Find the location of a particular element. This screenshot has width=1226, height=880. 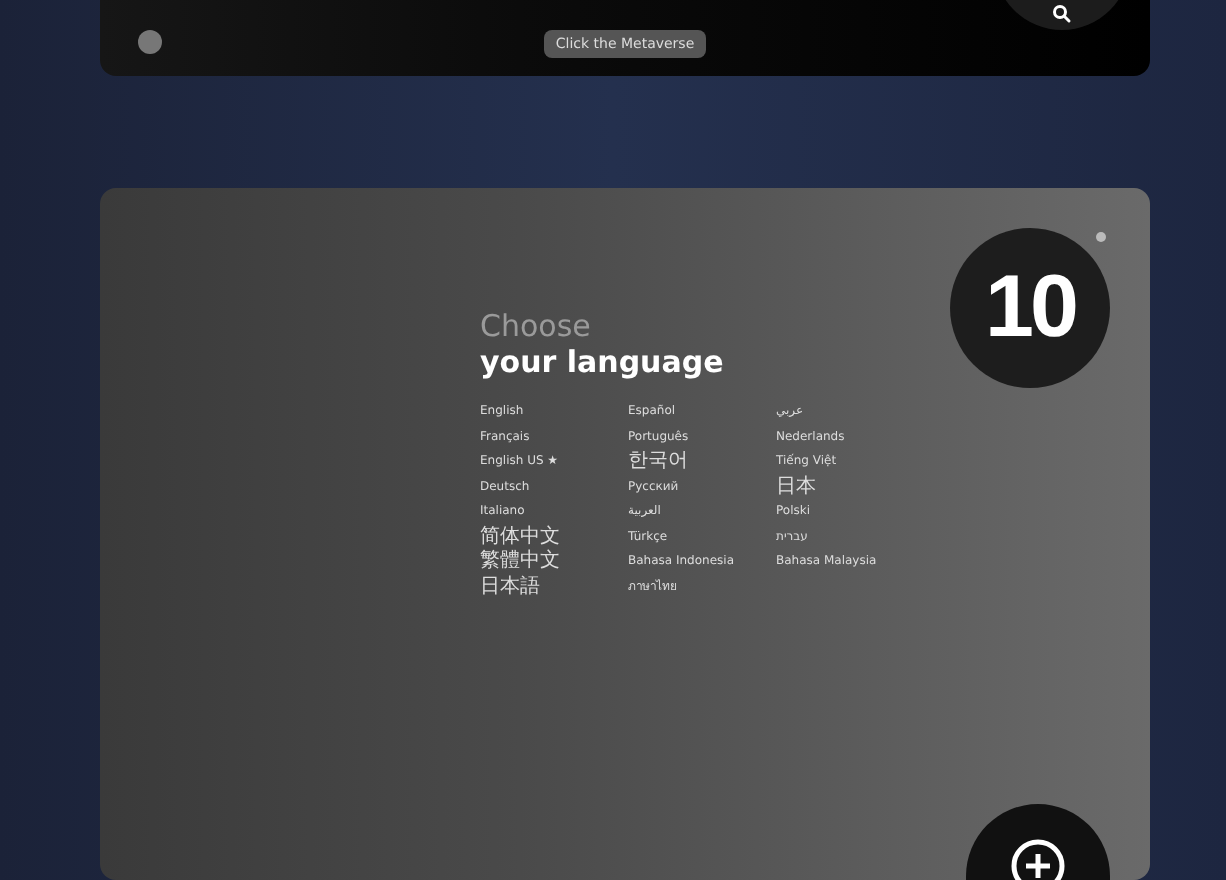

step-badge: 10 is located at coordinates (1030, 308).